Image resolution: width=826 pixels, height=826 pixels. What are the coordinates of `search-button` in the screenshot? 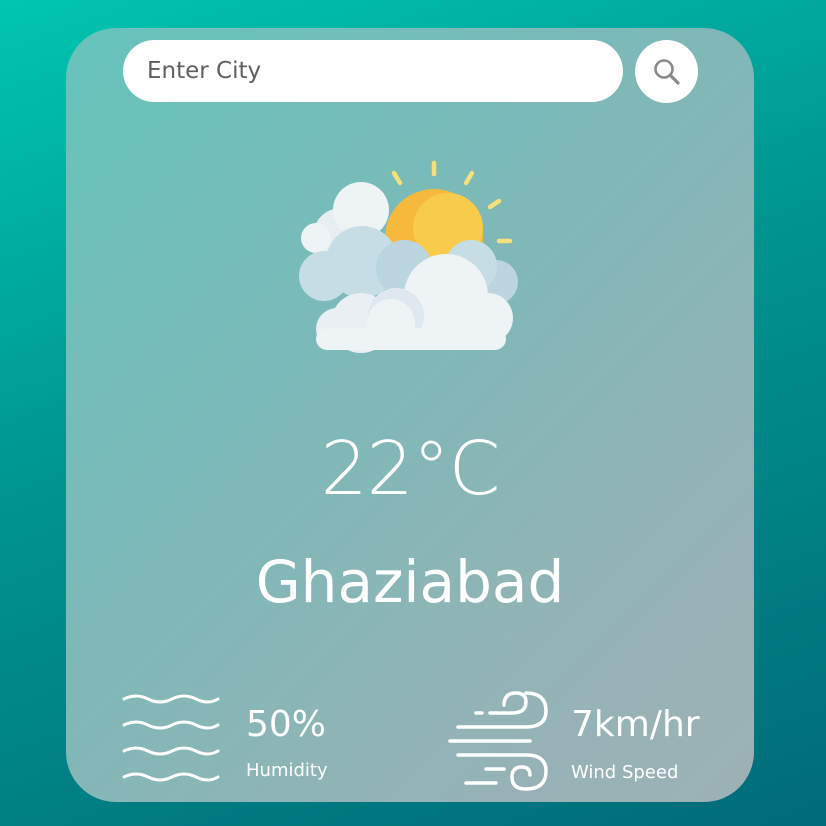 It's located at (666, 71).